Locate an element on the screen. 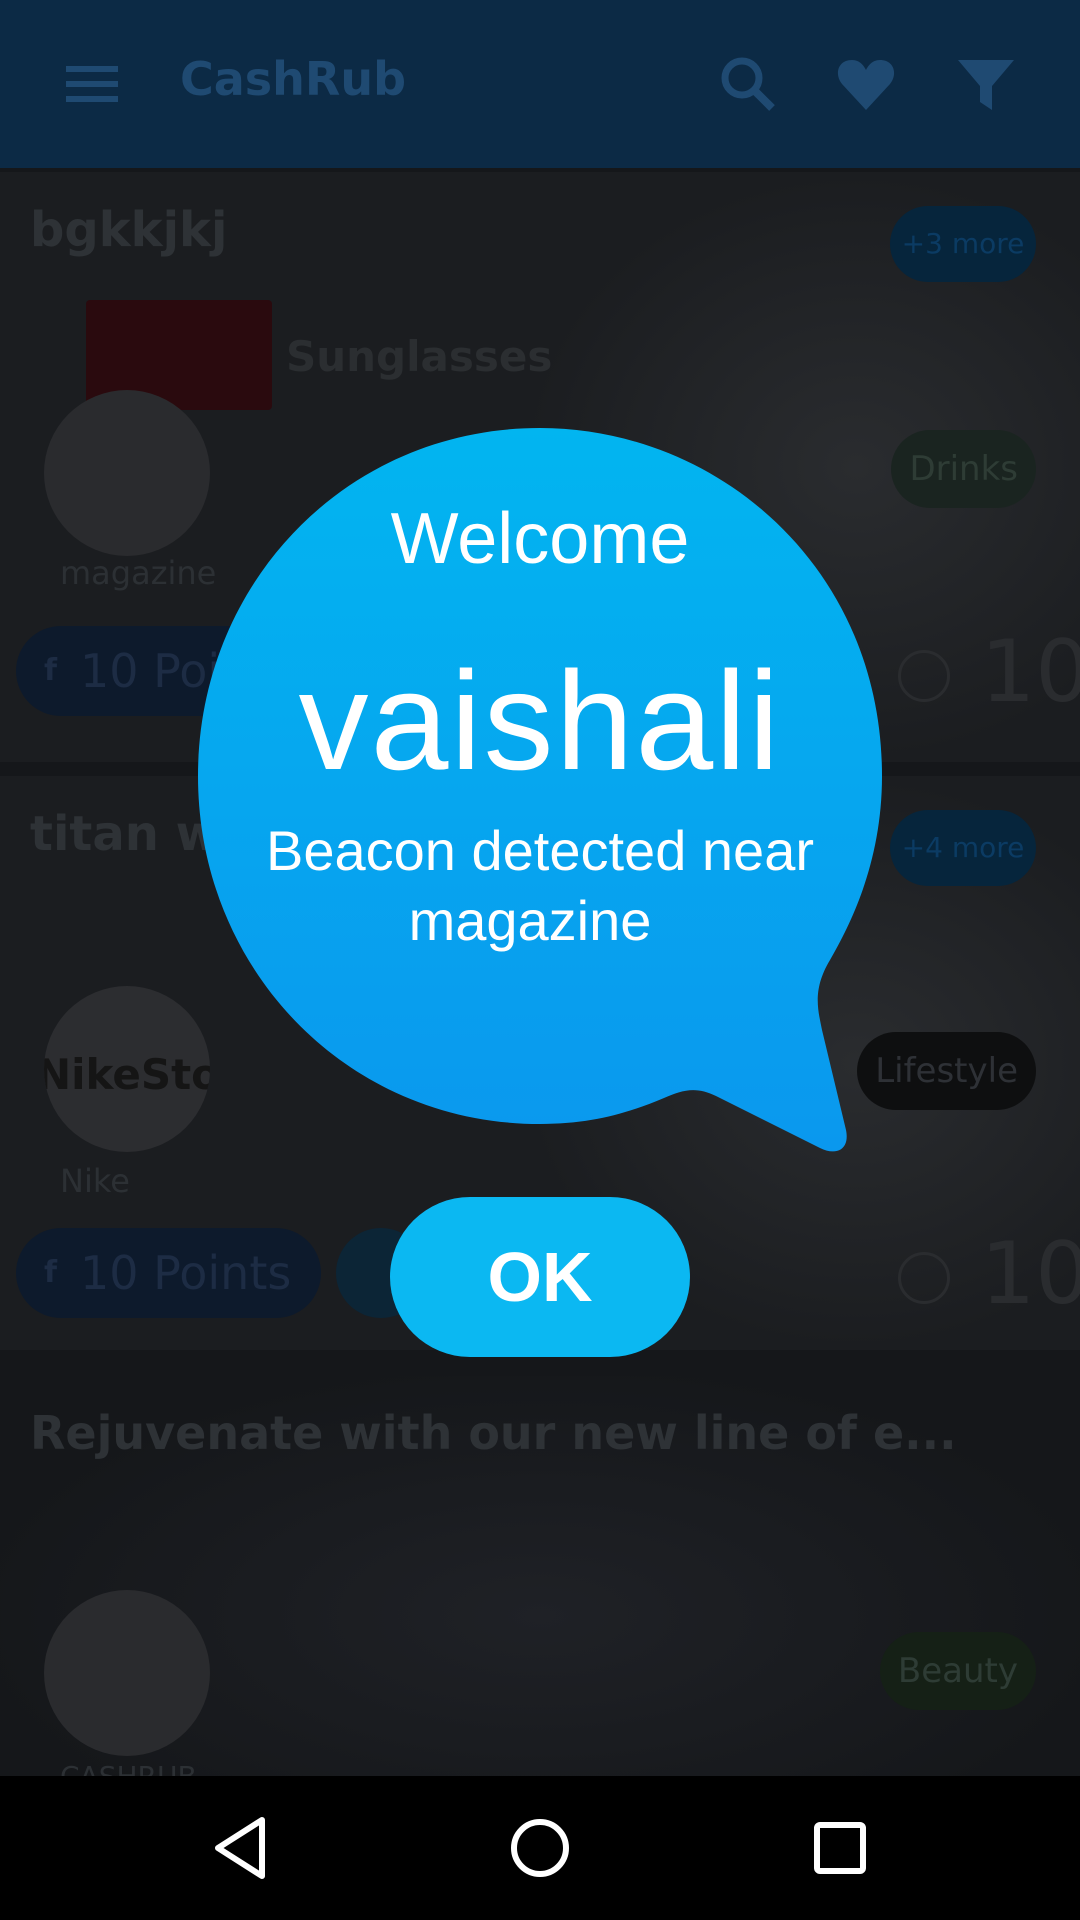 Image resolution: width=1080 pixels, height=1920 pixels. dialog-greeting: Welcome is located at coordinates (540, 539).